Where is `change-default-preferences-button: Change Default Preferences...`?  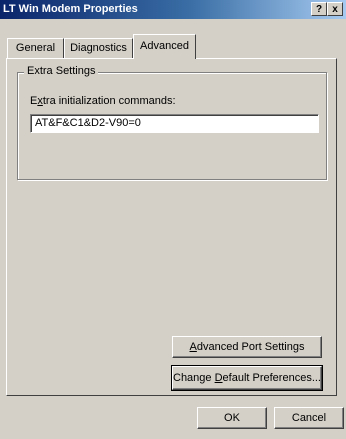 change-default-preferences-button: Change Default Preferences... is located at coordinates (247, 378).